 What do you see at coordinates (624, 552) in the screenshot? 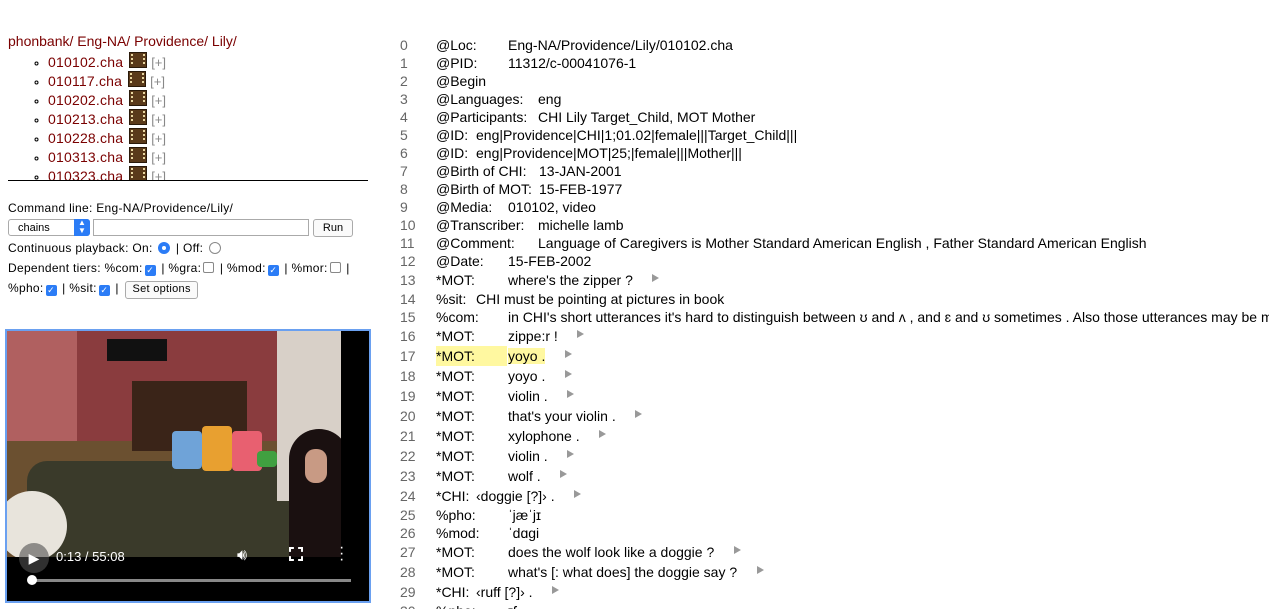
I see `line-text: does the wolf look like a doggie ?` at bounding box center [624, 552].